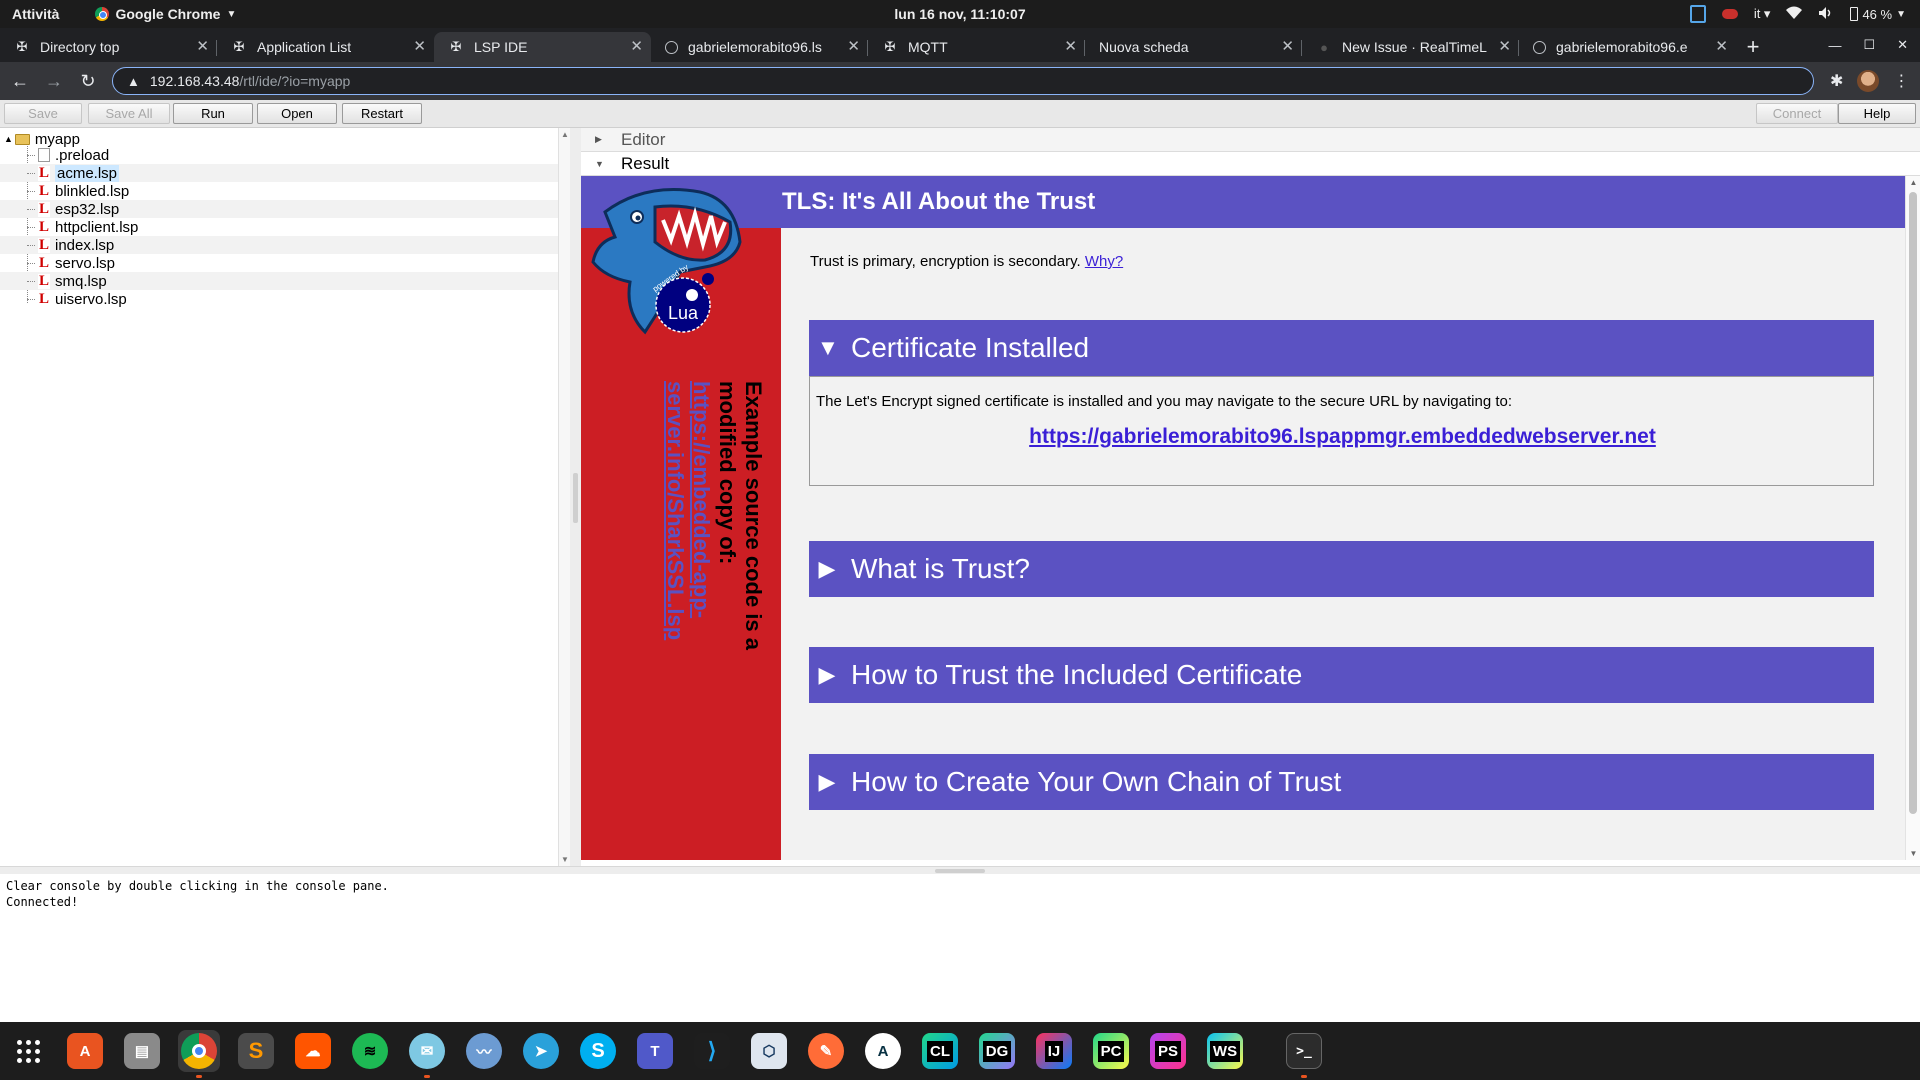 This screenshot has height=1080, width=1920. Describe the element at coordinates (1913, 503) in the screenshot. I see `scroll-thumb` at that location.